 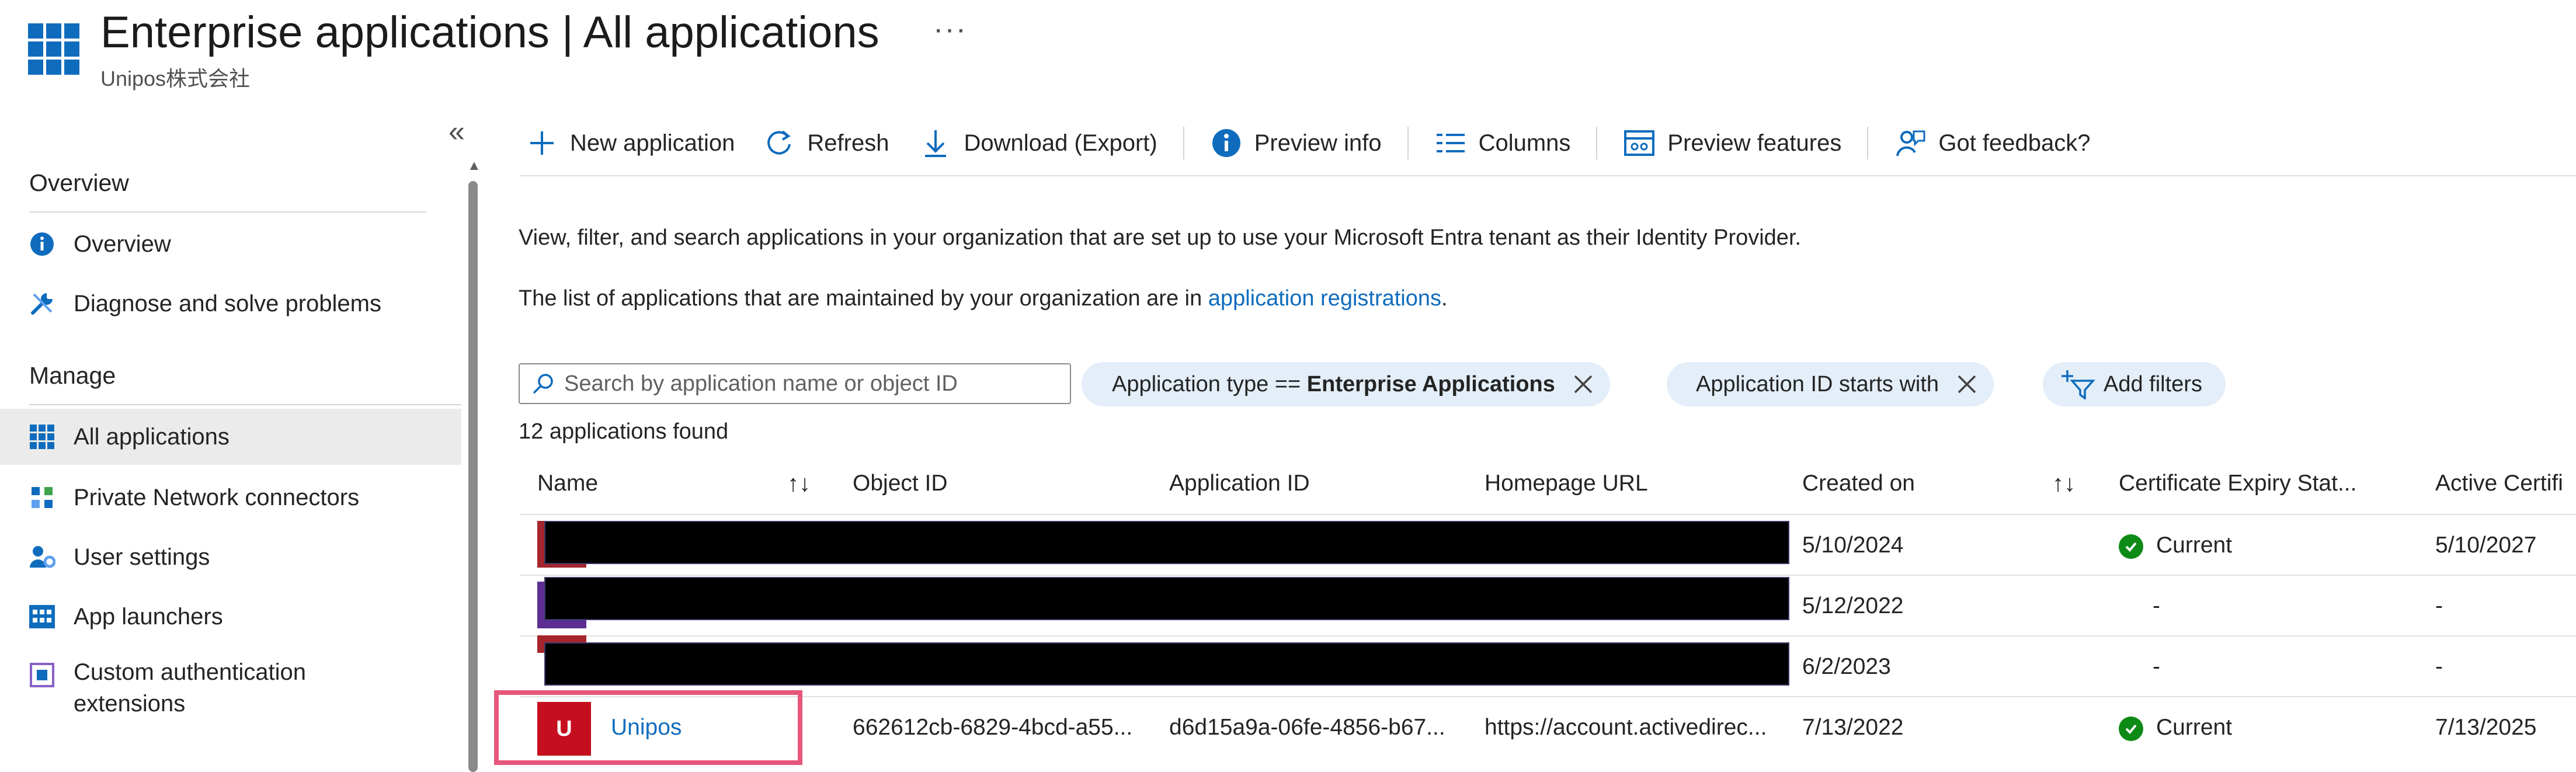 I want to click on collapse-sidebar-button: «, so click(x=457, y=131).